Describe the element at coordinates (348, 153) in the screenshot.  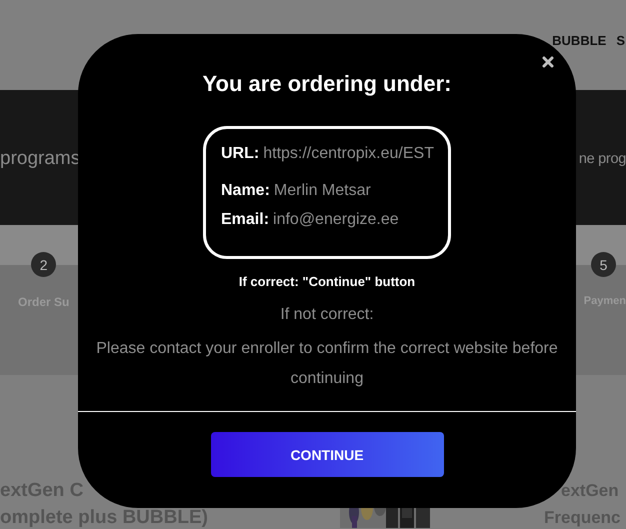
I see `field-value: https://centropix.eu/EST` at that location.